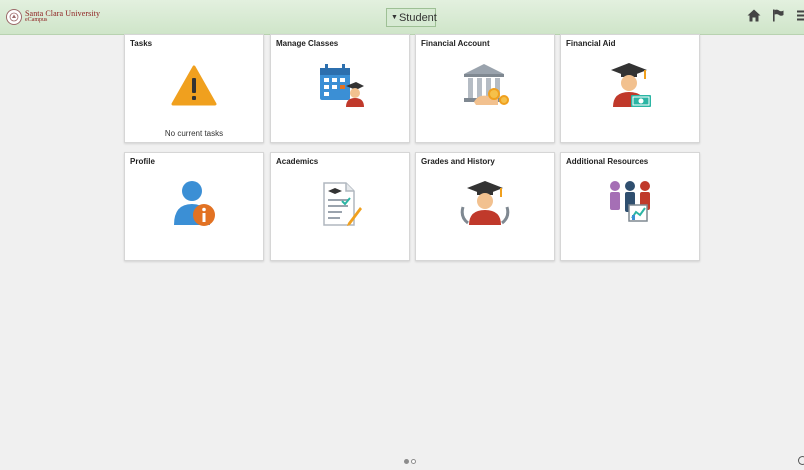  I want to click on tile-title: Additional Resources, so click(607, 161).